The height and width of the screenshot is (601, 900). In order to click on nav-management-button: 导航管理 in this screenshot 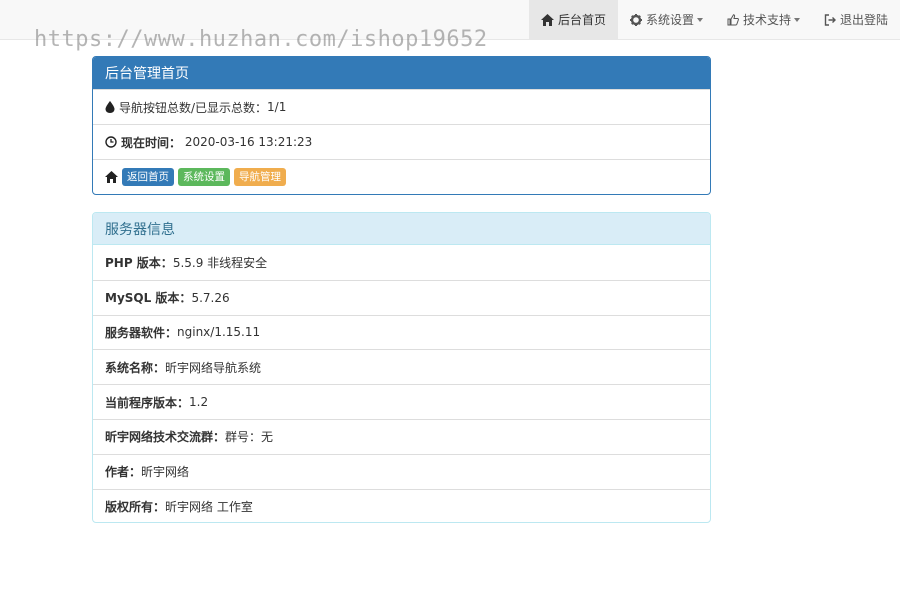, I will do `click(260, 177)`.